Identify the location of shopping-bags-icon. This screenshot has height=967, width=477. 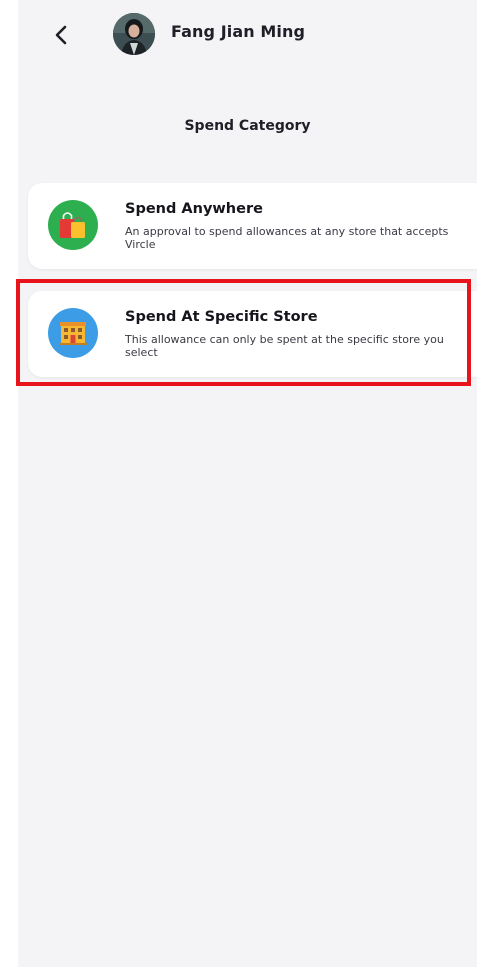
(73, 225).